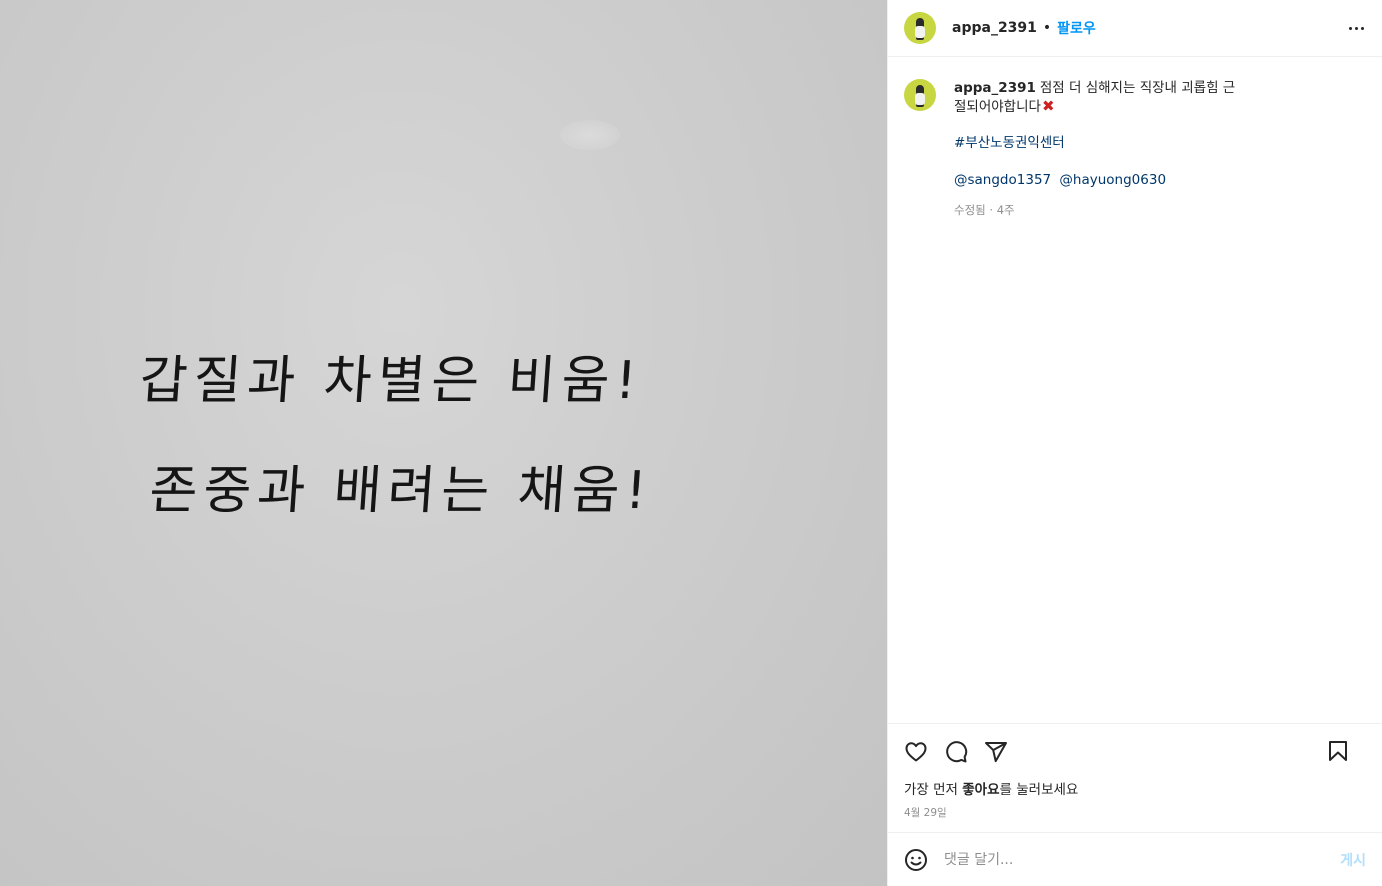  Describe the element at coordinates (1099, 143) in the screenshot. I see `hashtag-link: #부산노동권익센터` at that location.